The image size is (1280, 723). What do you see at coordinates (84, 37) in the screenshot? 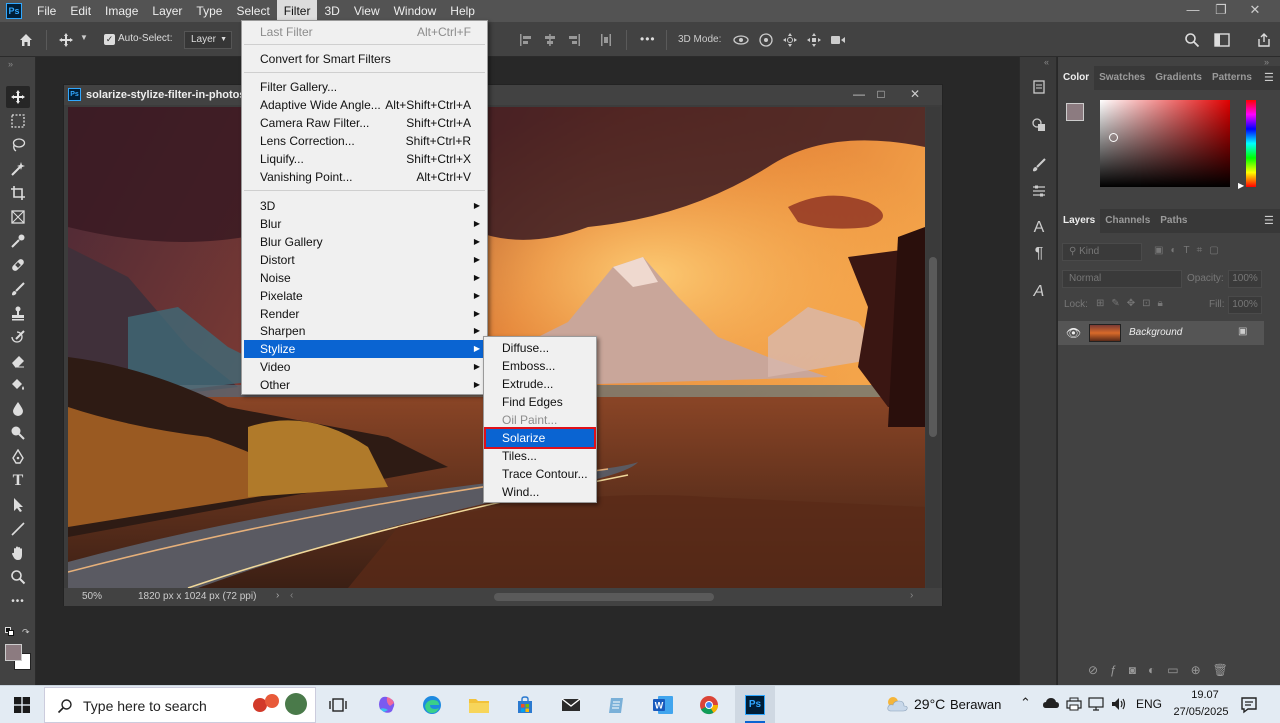
I see `chevron-down-icon: ▼` at bounding box center [84, 37].